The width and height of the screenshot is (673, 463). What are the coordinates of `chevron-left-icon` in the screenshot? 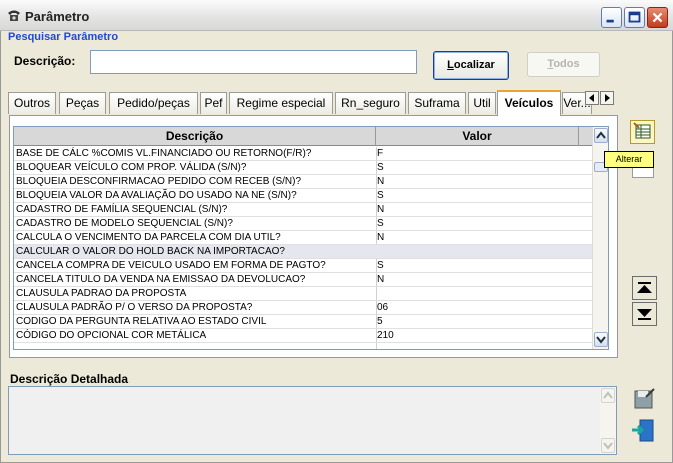 It's located at (591, 98).